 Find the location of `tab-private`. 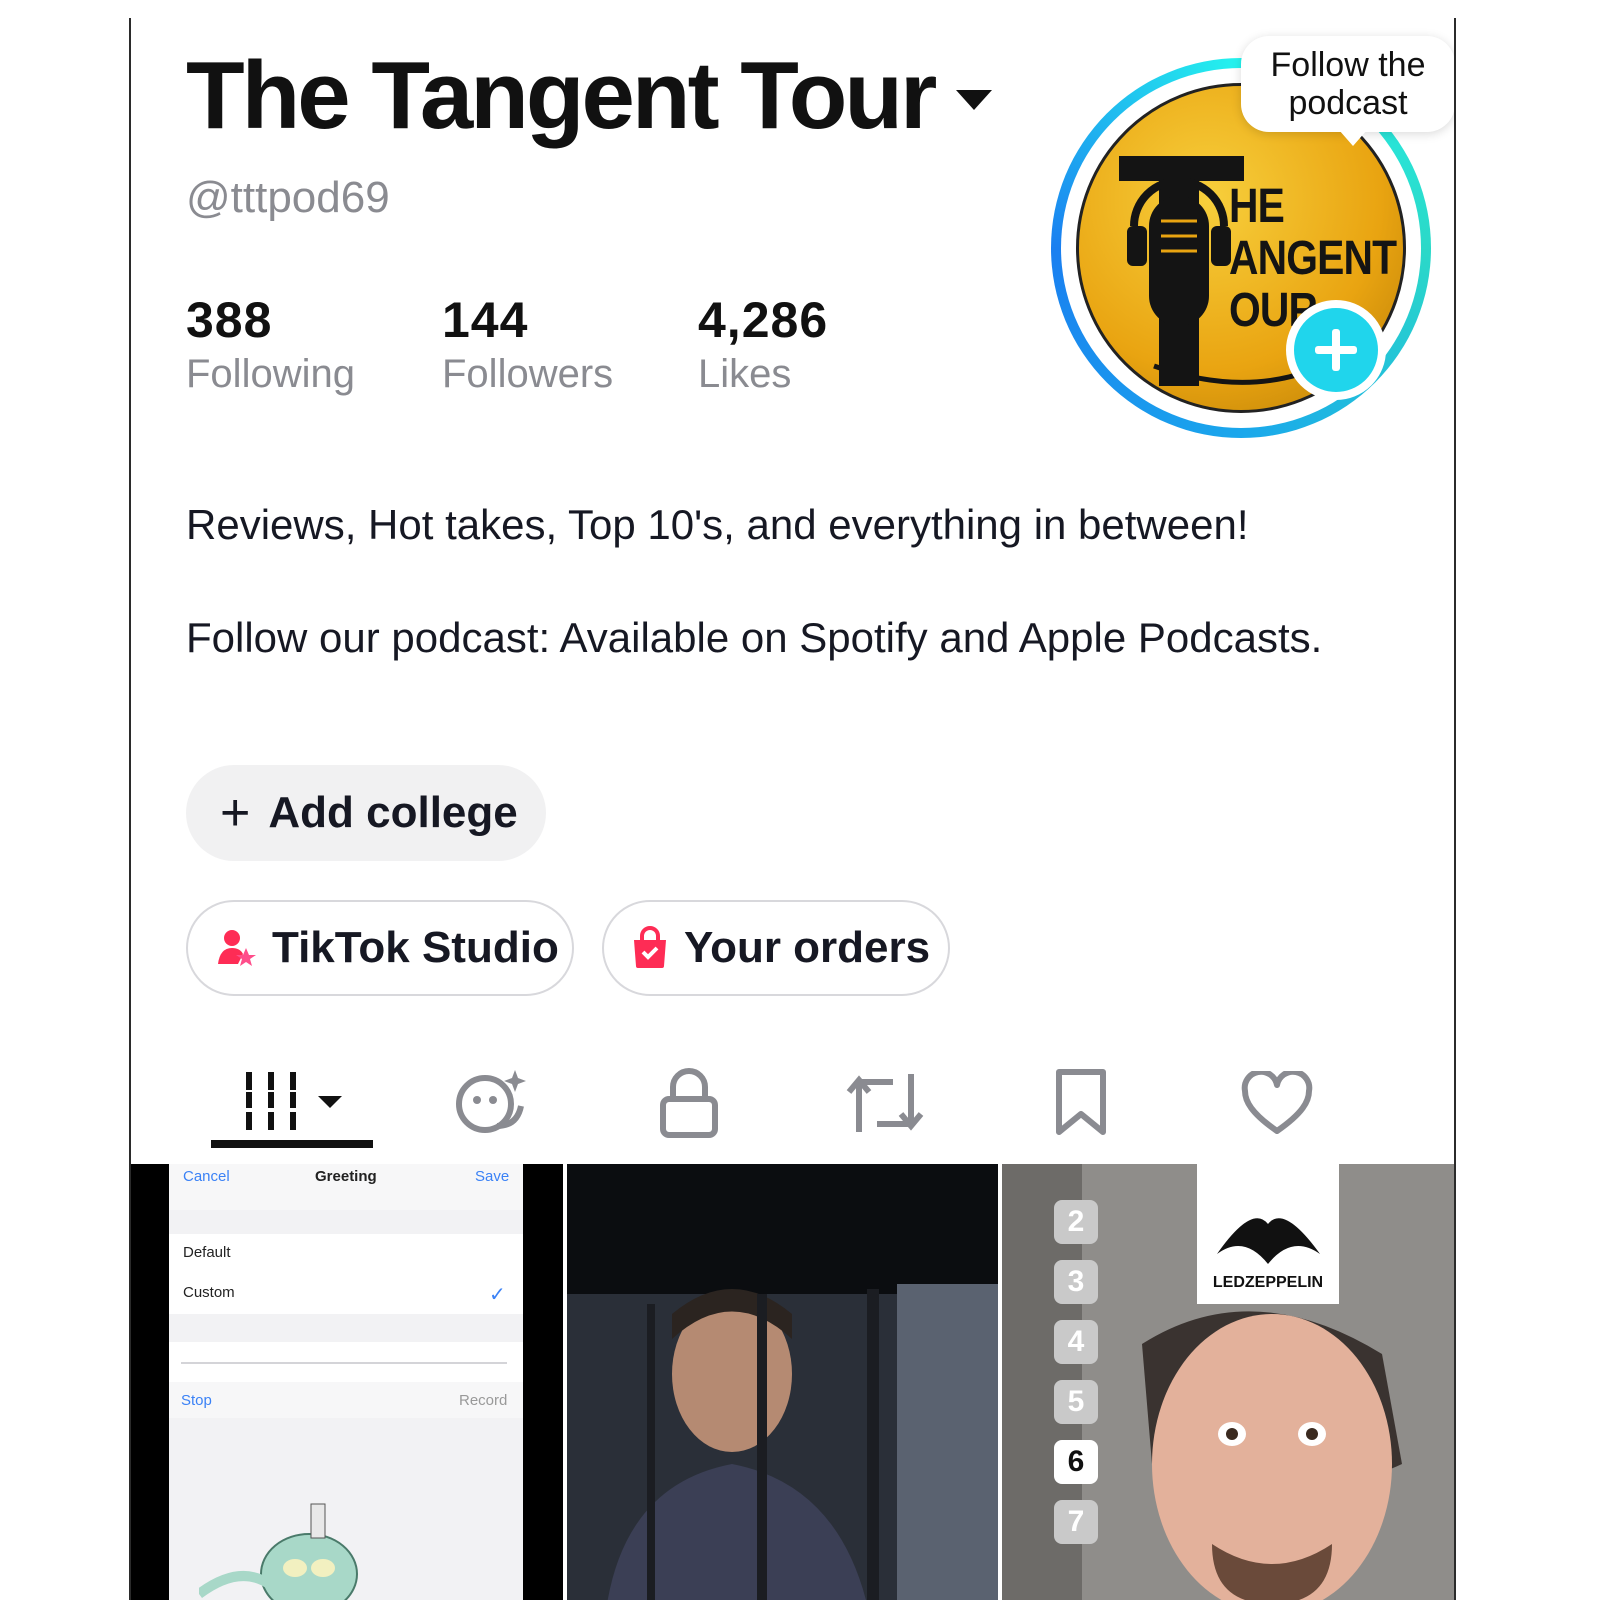

tab-private is located at coordinates (689, 1103).